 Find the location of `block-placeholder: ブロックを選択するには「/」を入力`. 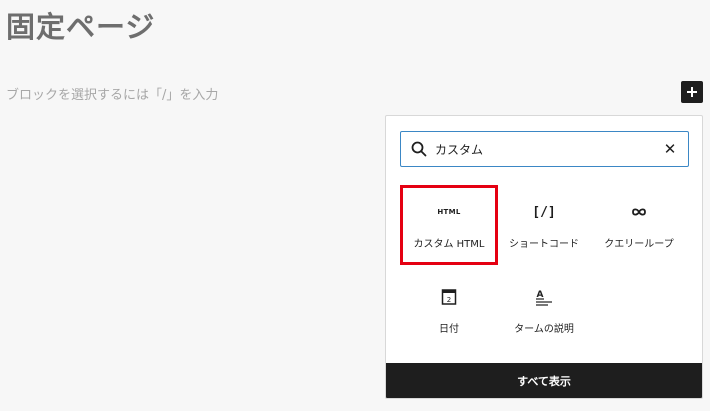

block-placeholder: ブロックを選択するには「/」を入力 is located at coordinates (112, 93).